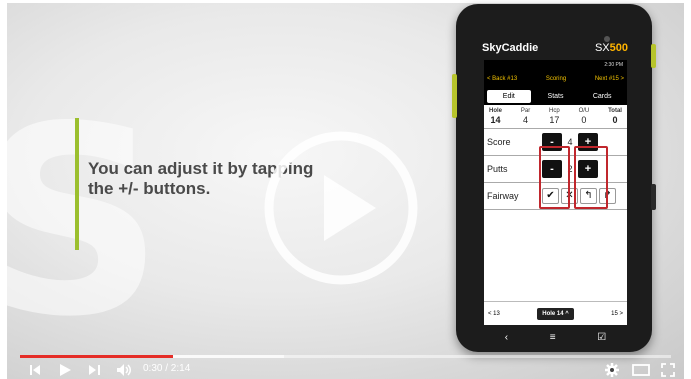 Image resolution: width=691 pixels, height=379 pixels. I want to click on ou-value: 0, so click(584, 120).